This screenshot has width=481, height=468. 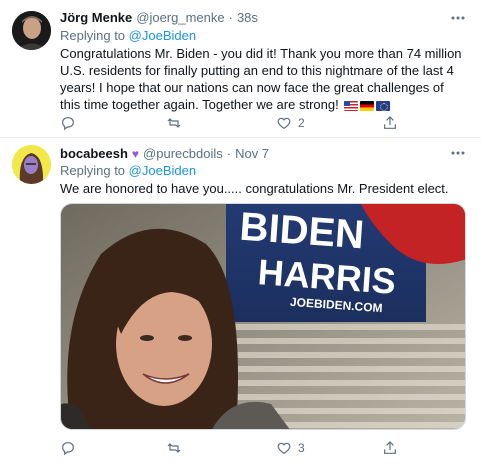 What do you see at coordinates (180, 17) in the screenshot?
I see `user-handle: @joerg_menke` at bounding box center [180, 17].